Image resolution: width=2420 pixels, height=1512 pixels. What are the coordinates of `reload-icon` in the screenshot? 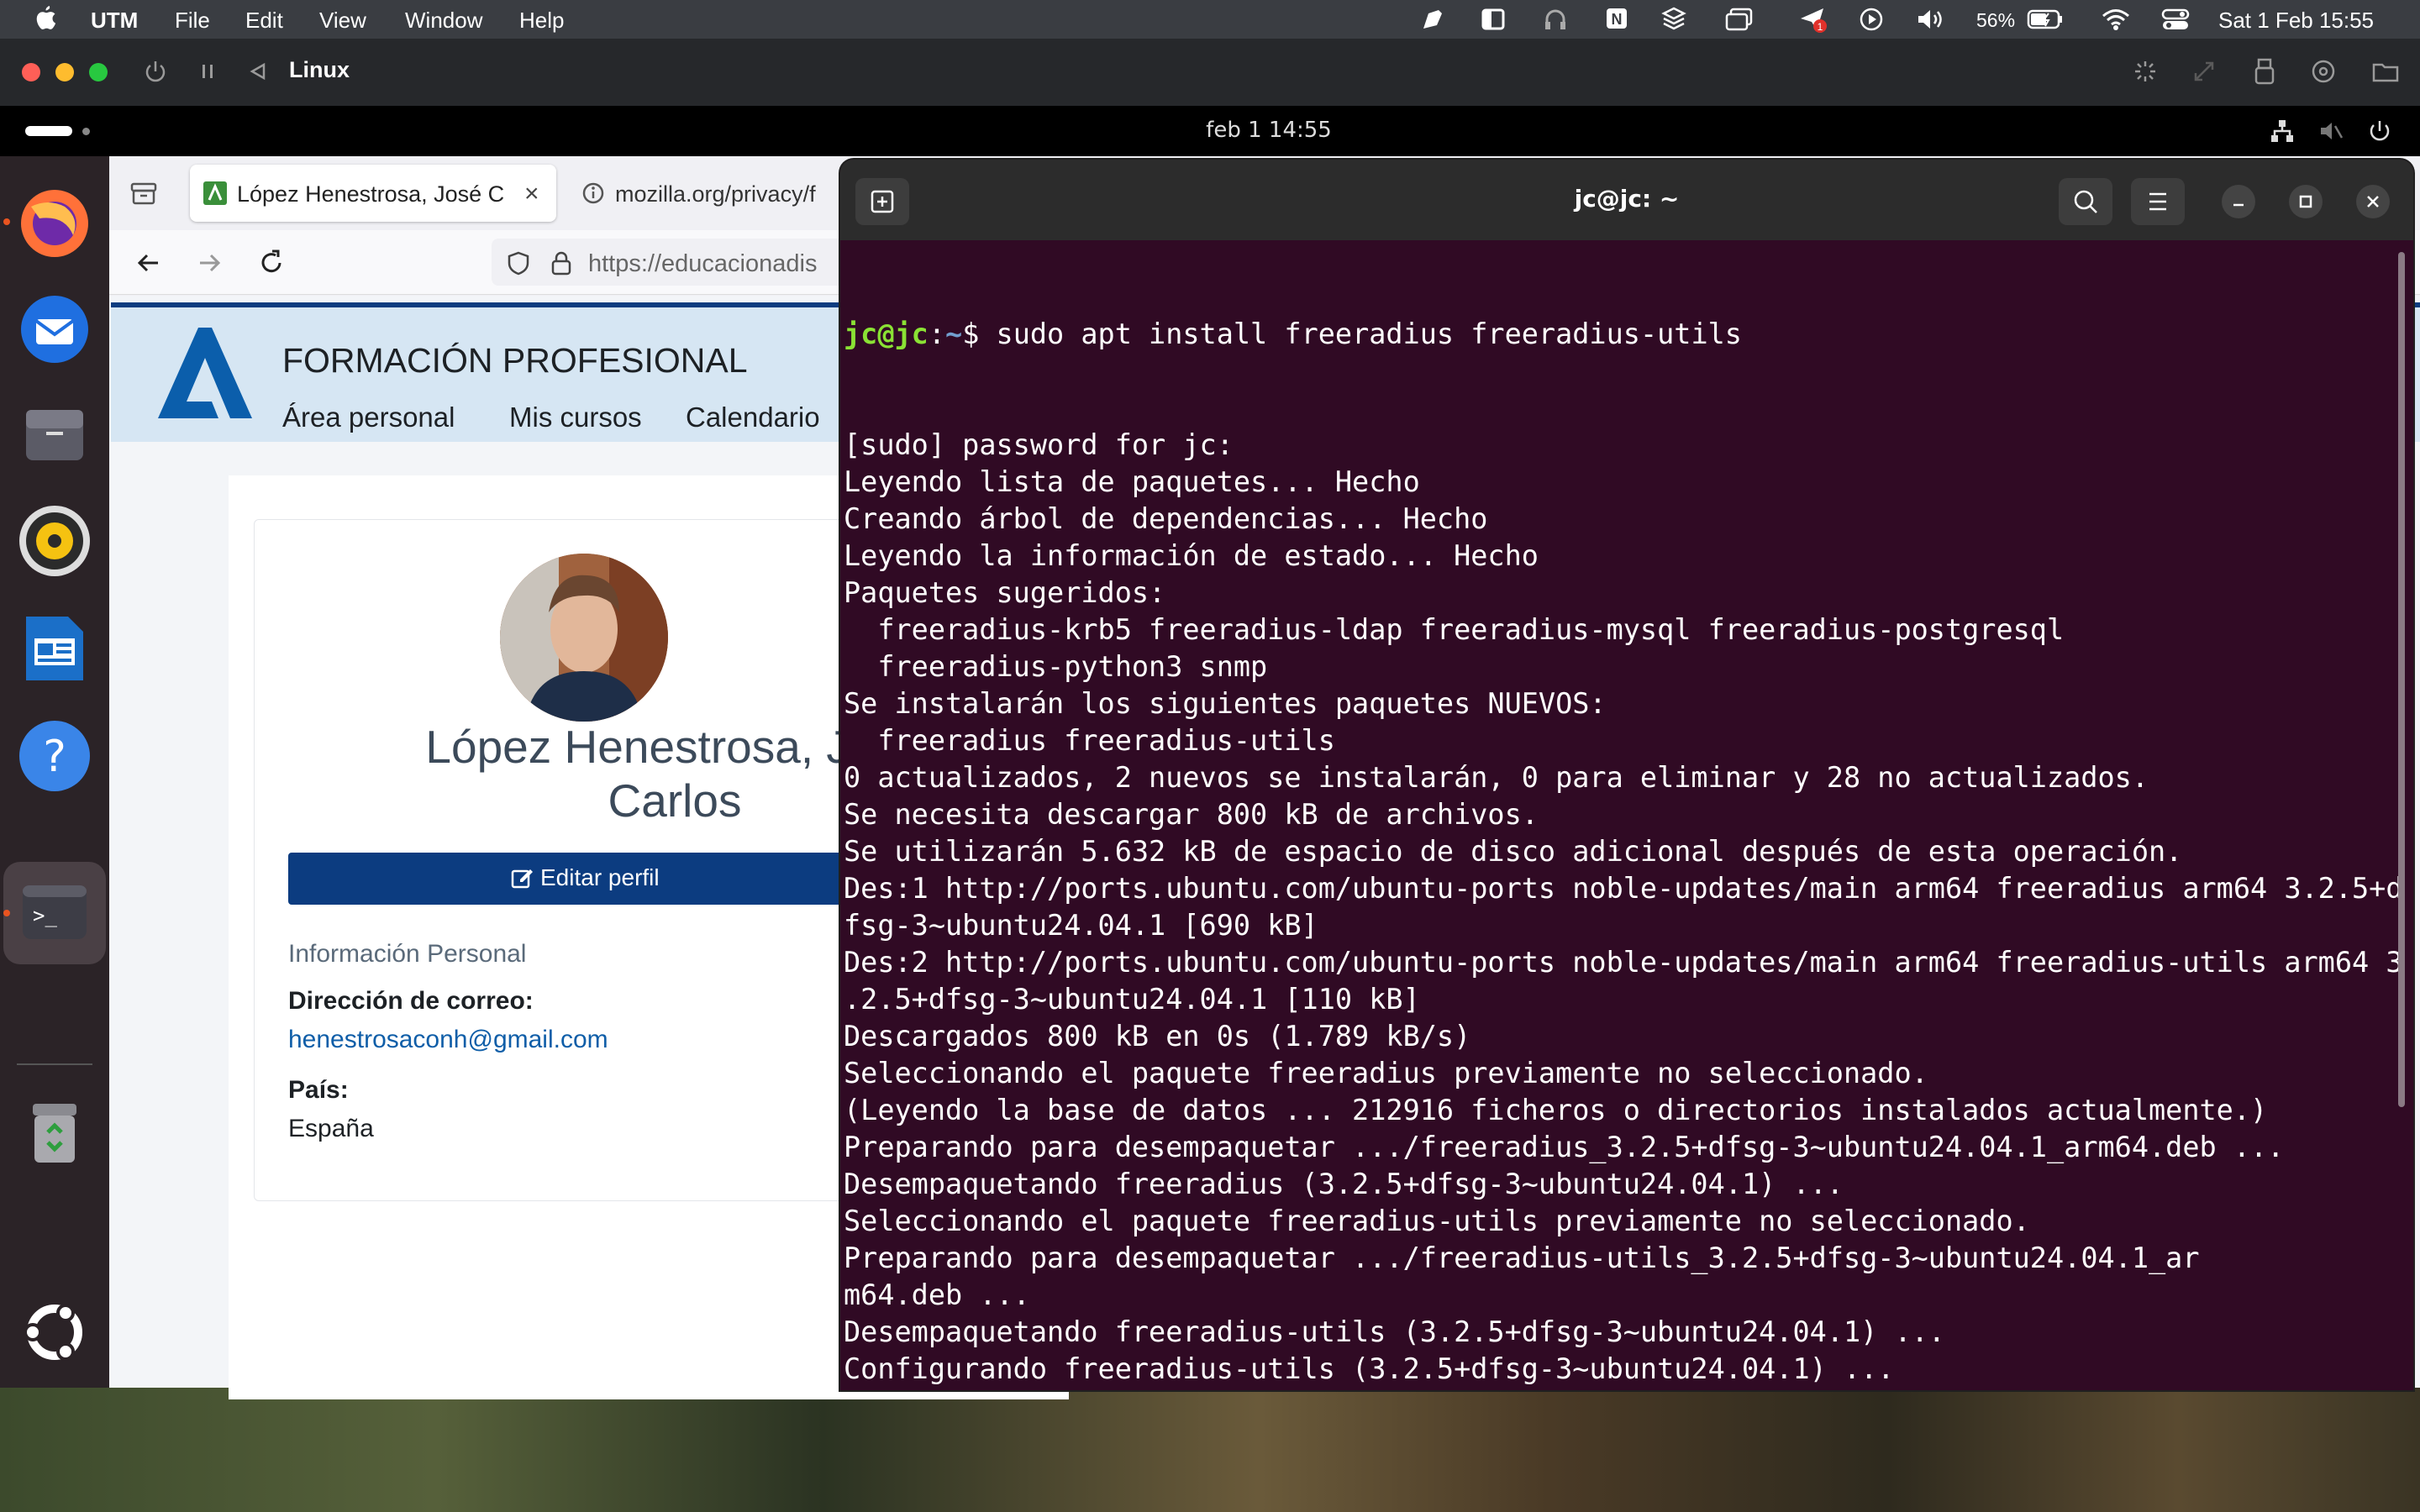 It's located at (271, 263).